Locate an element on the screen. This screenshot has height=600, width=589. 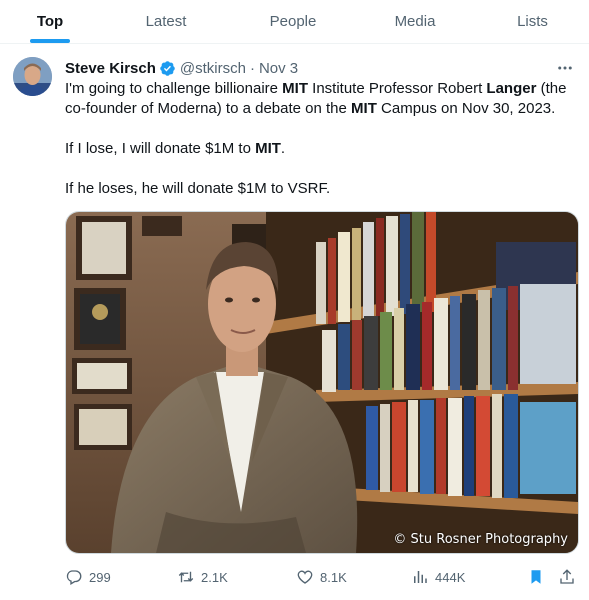
tweet-actions: 299 2.1K 8.1K 444K is located at coordinates (322, 577).